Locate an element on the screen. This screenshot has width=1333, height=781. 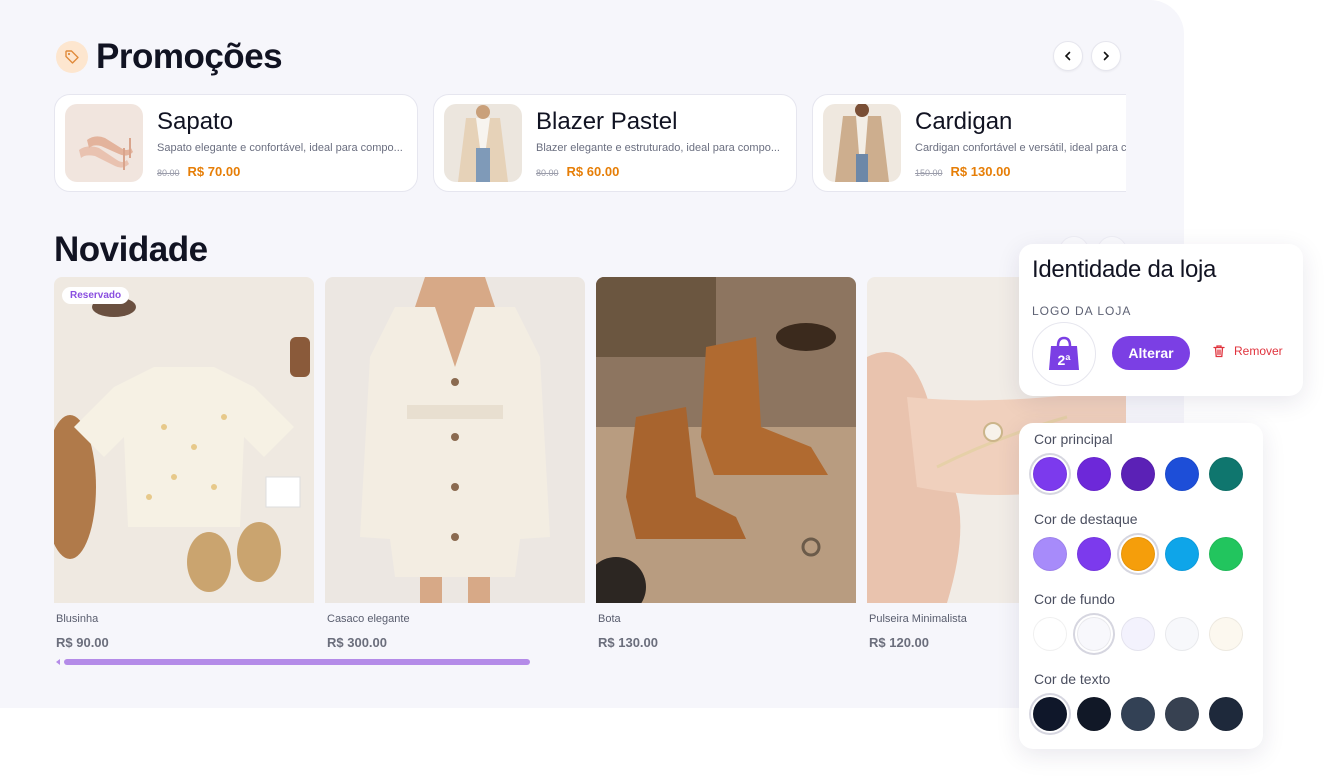
promotions-header: Promoções is located at coordinates (169, 57).